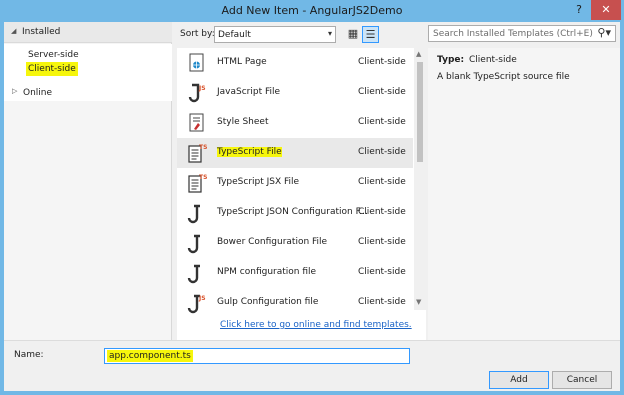 This screenshot has height=395, width=624. I want to click on sort-by-label: Sort by:, so click(197, 34).